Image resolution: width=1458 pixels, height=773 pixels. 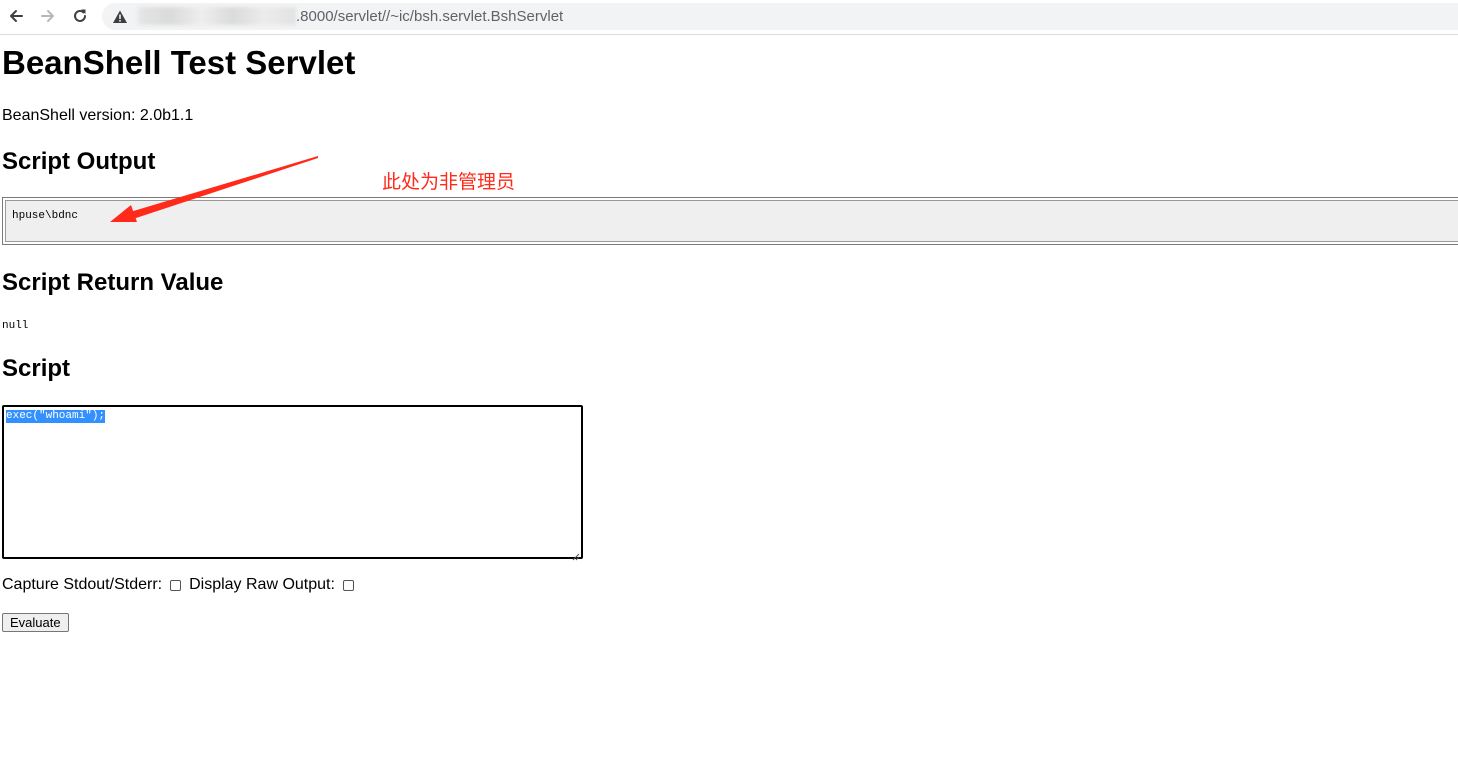 What do you see at coordinates (45, 216) in the screenshot?
I see `script-output-text: hpuse\bdnc` at bounding box center [45, 216].